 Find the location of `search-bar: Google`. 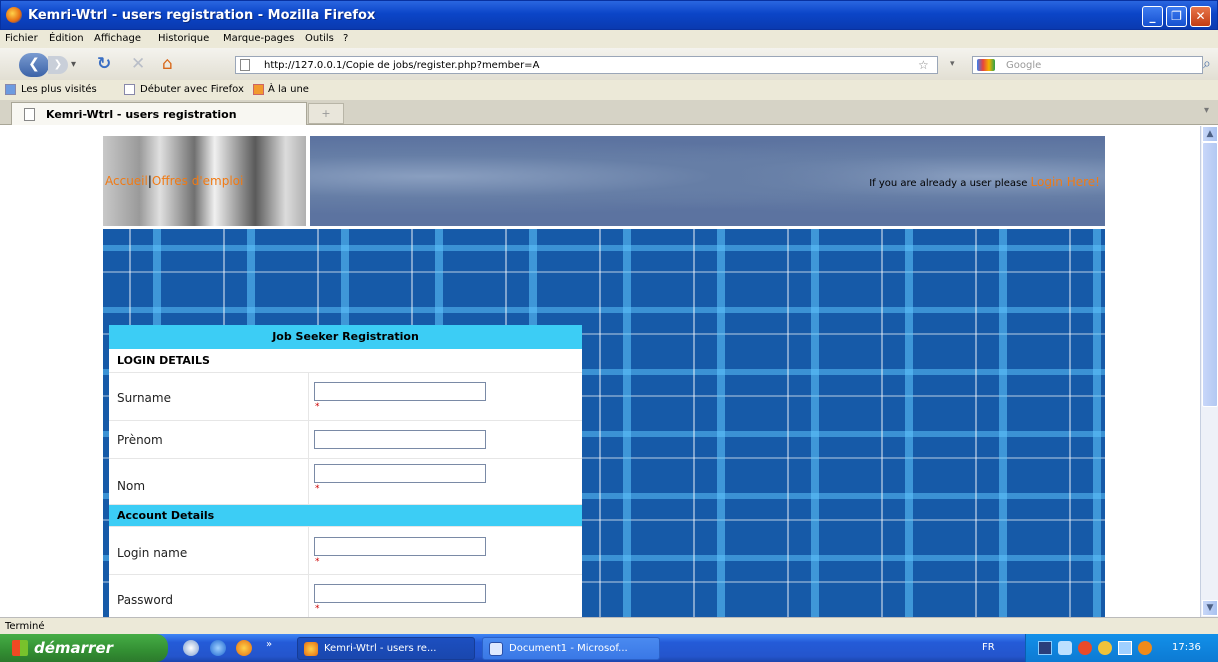

search-bar: Google is located at coordinates (1087, 65).